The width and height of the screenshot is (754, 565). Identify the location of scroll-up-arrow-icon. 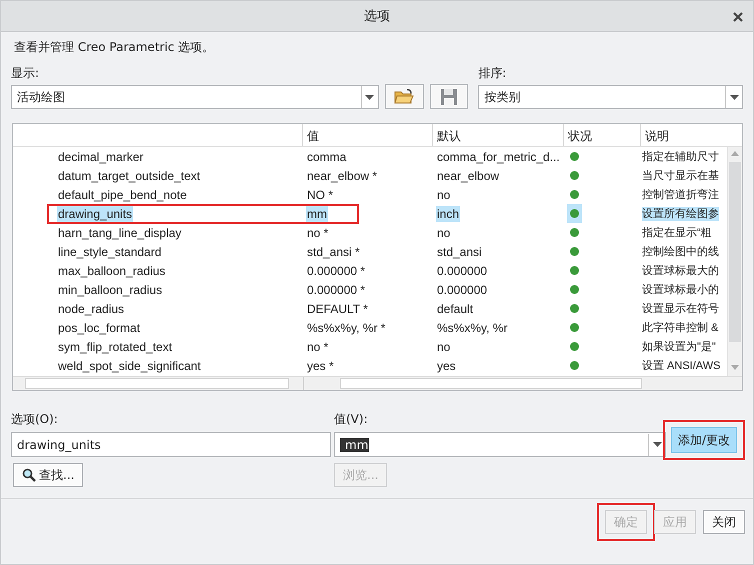
(735, 153).